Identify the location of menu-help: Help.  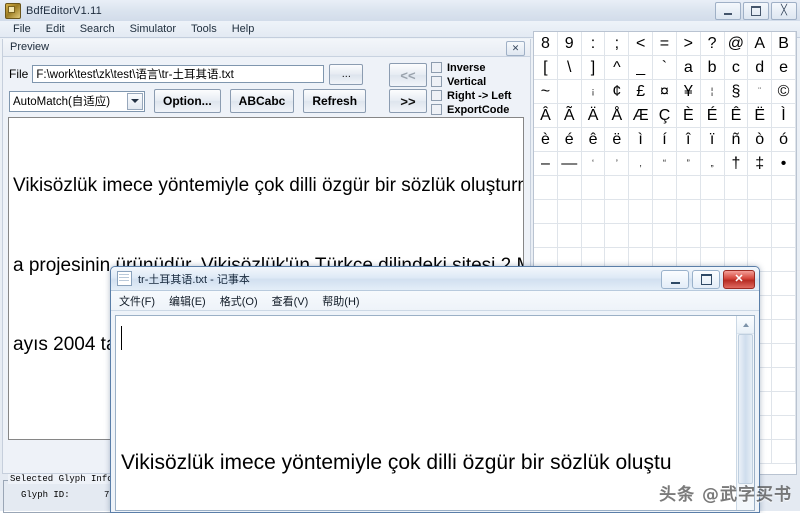
(244, 29).